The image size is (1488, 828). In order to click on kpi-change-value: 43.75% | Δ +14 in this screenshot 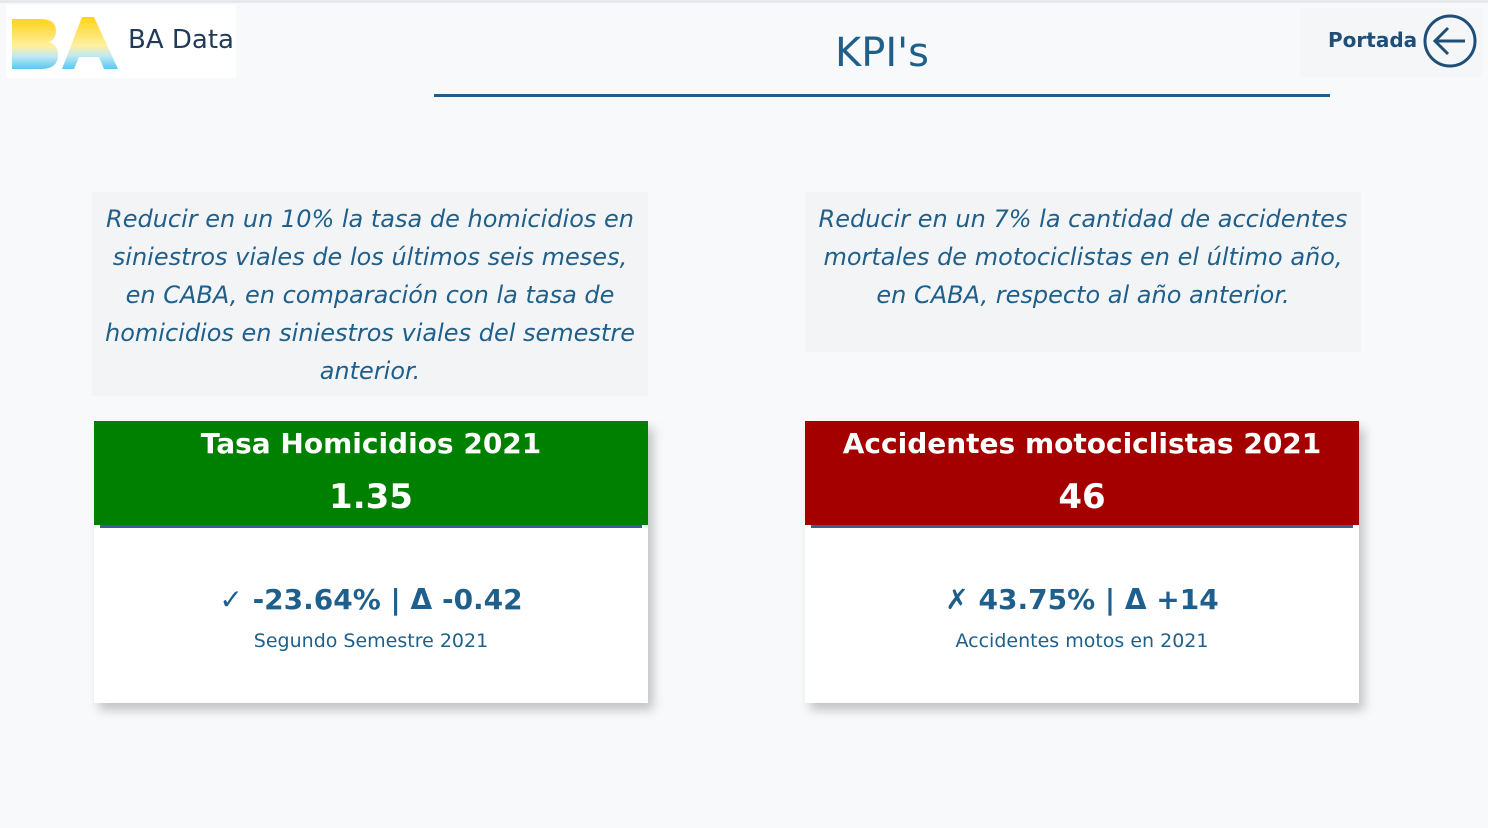, I will do `click(1098, 599)`.